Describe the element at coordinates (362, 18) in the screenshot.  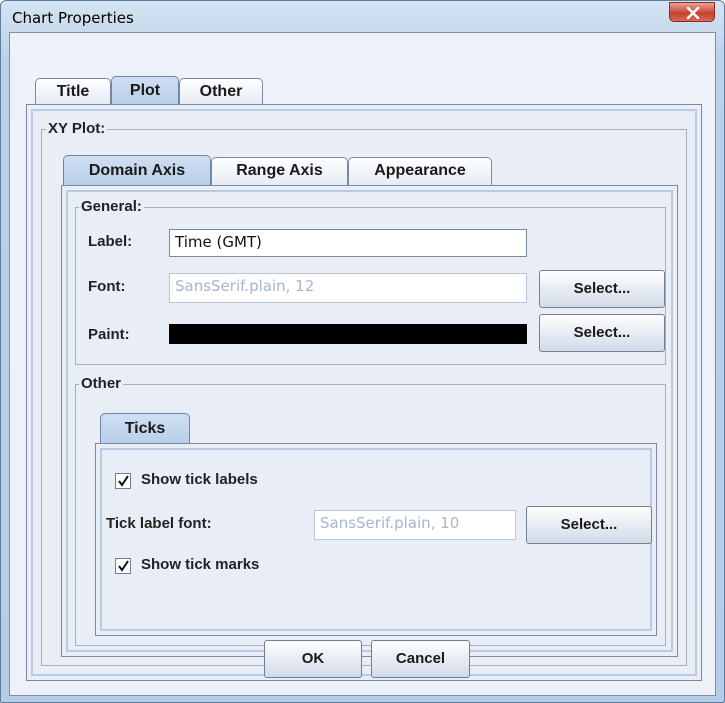
I see `title-bar: Chart Properties` at that location.